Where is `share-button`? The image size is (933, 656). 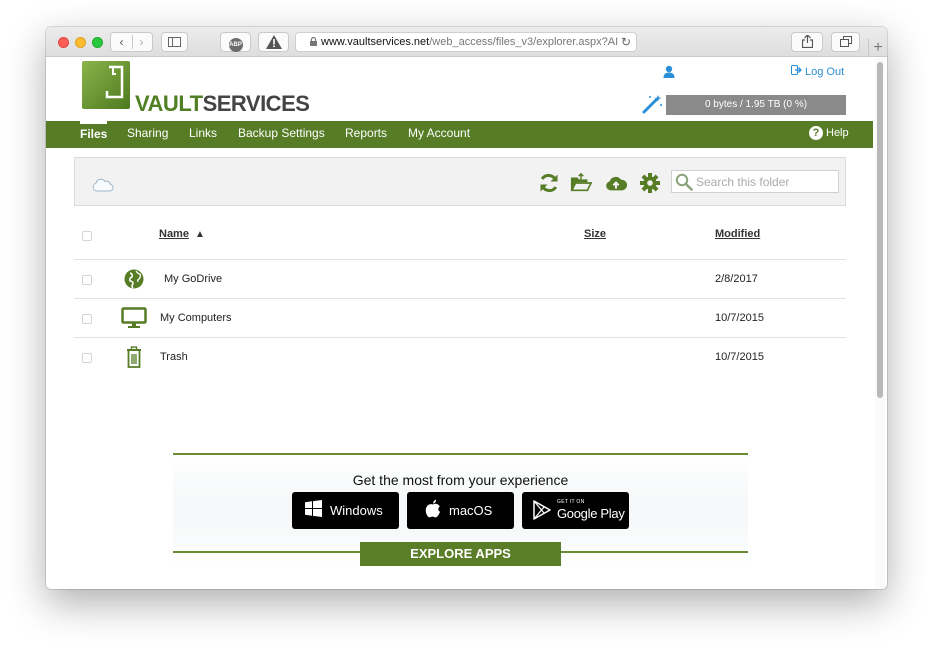
share-button is located at coordinates (807, 42).